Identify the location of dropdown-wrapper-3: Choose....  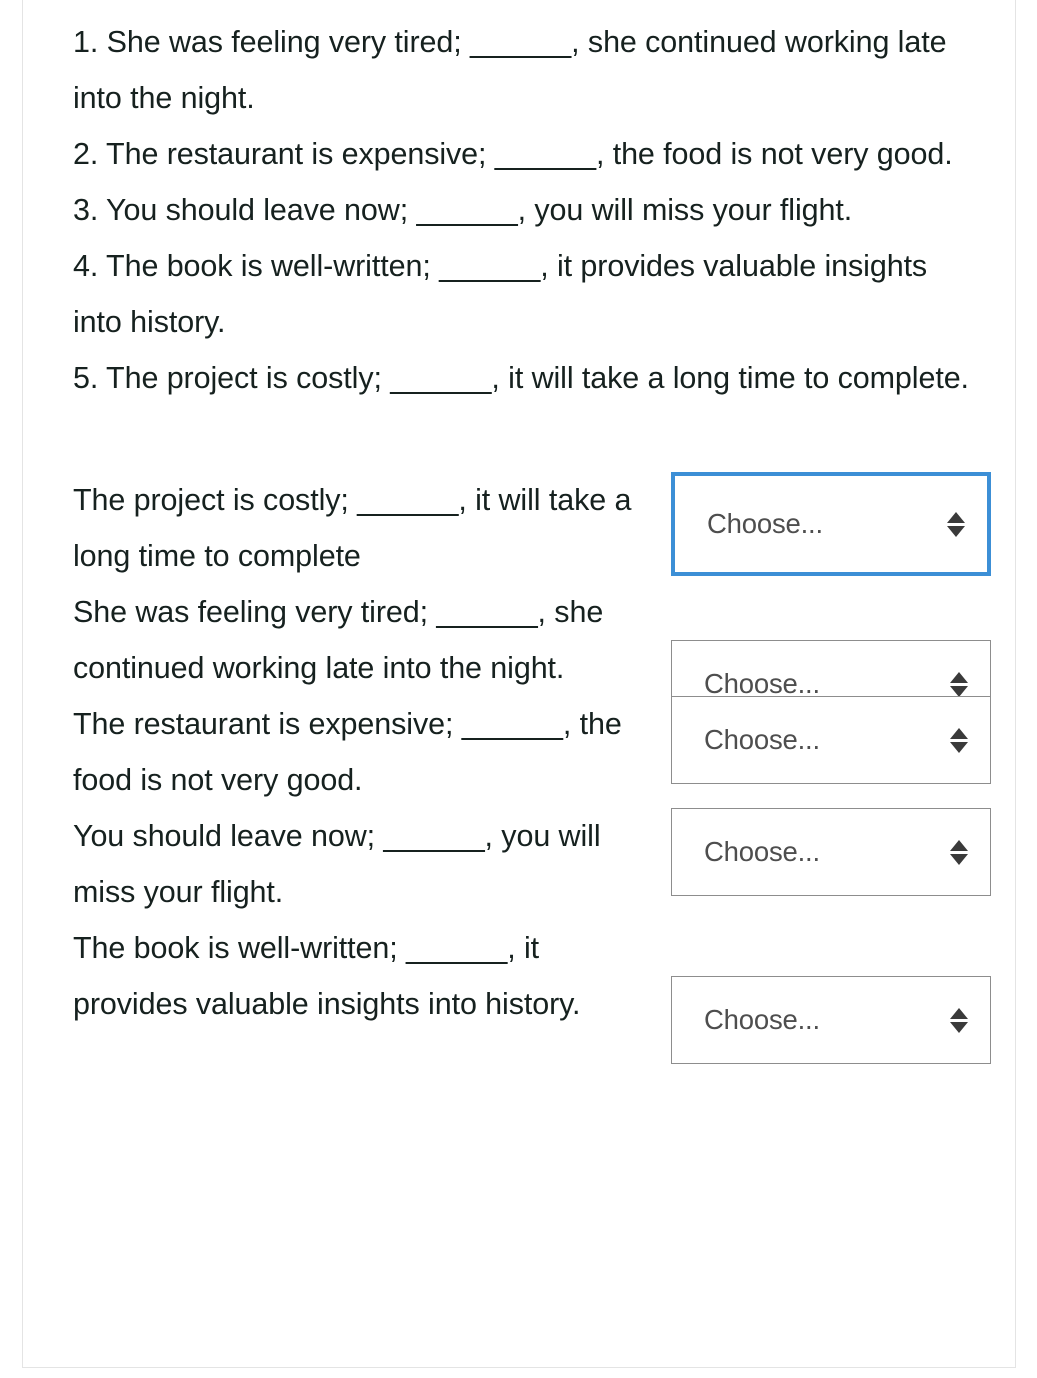
(831, 740).